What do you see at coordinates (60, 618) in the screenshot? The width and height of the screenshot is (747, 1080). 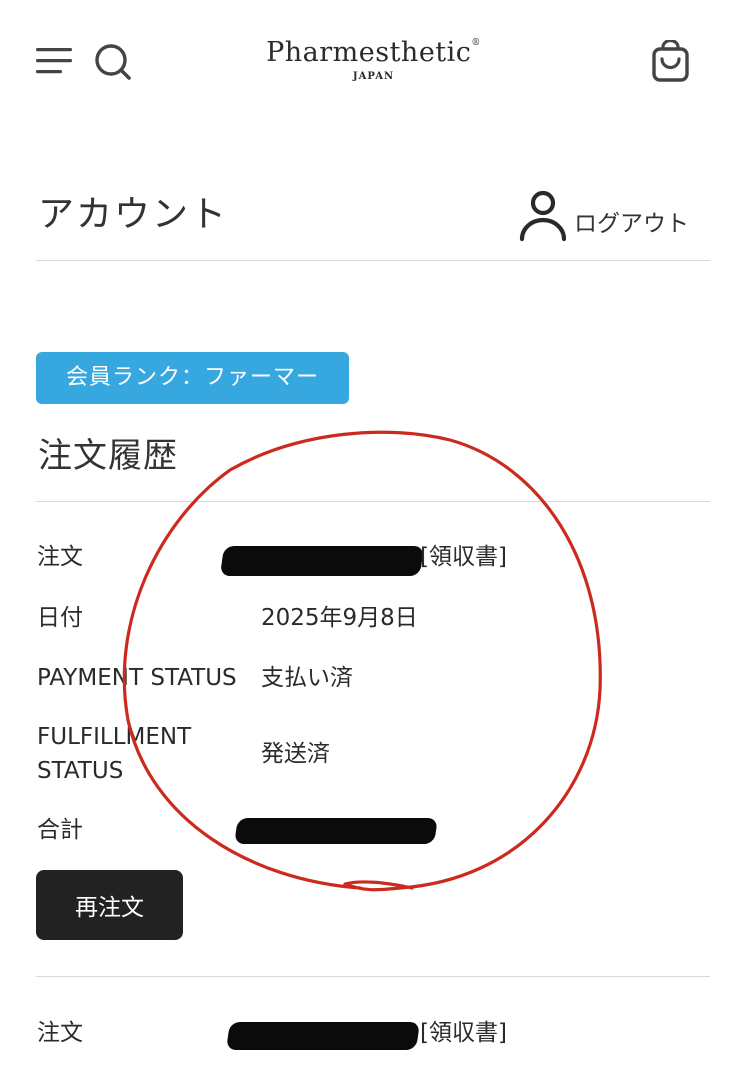 I see `date-label: 日付` at bounding box center [60, 618].